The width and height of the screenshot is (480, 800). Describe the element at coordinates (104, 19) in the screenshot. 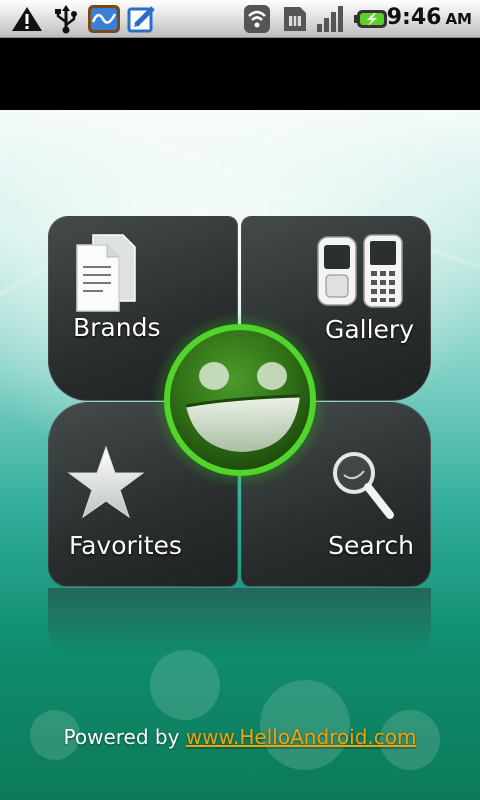

I see `app-notification-icon` at that location.